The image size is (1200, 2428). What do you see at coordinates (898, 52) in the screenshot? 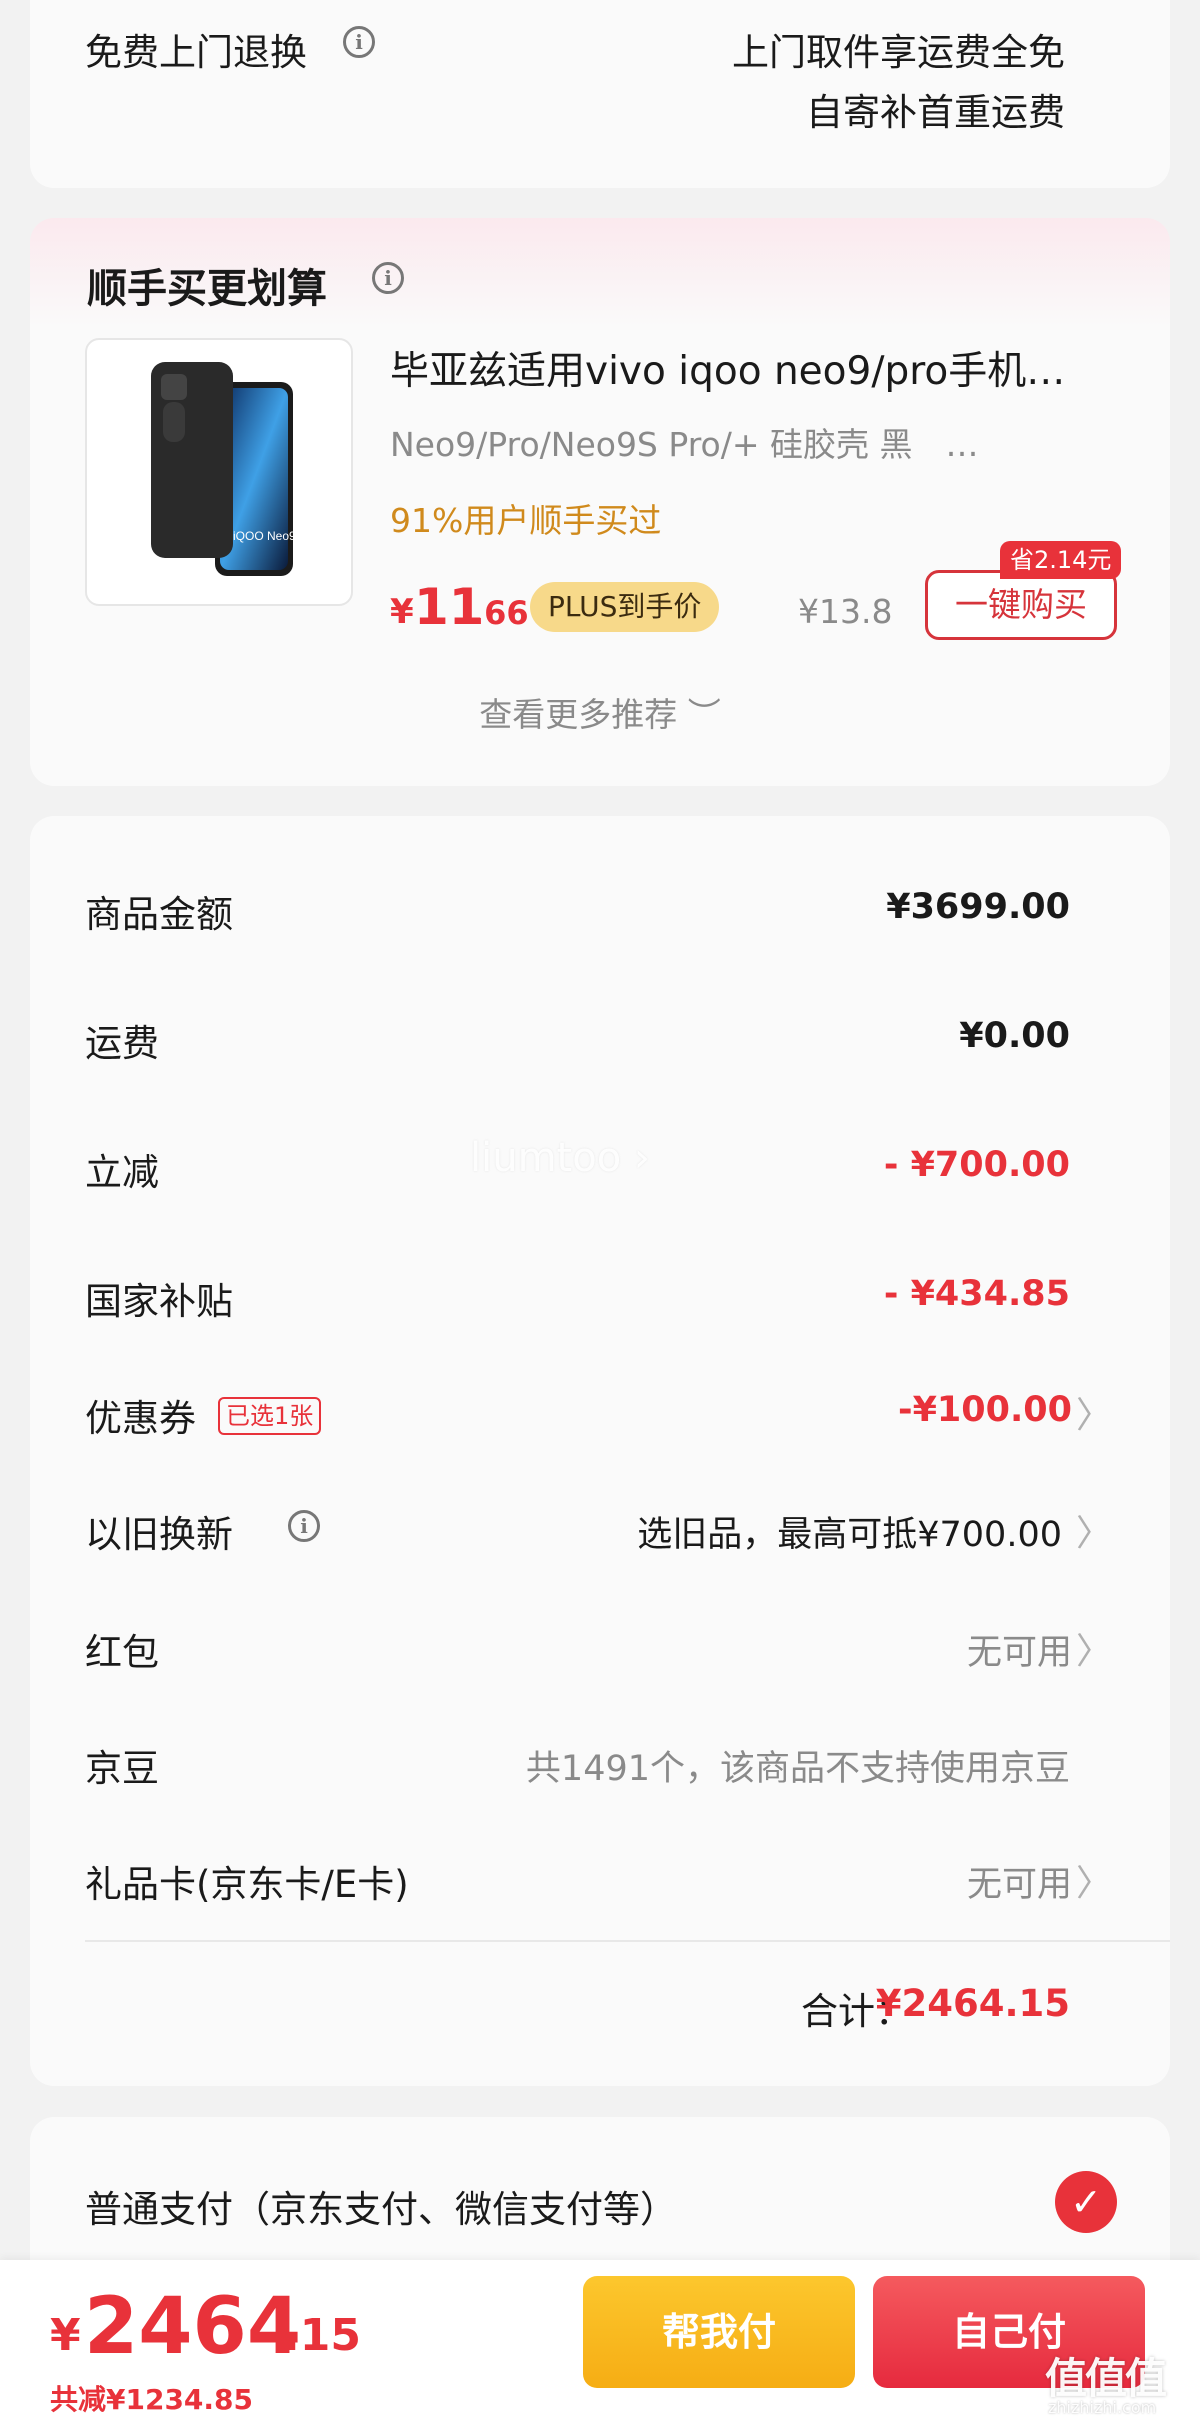
I see `return-line-1: 上门取件享运费全免` at bounding box center [898, 52].